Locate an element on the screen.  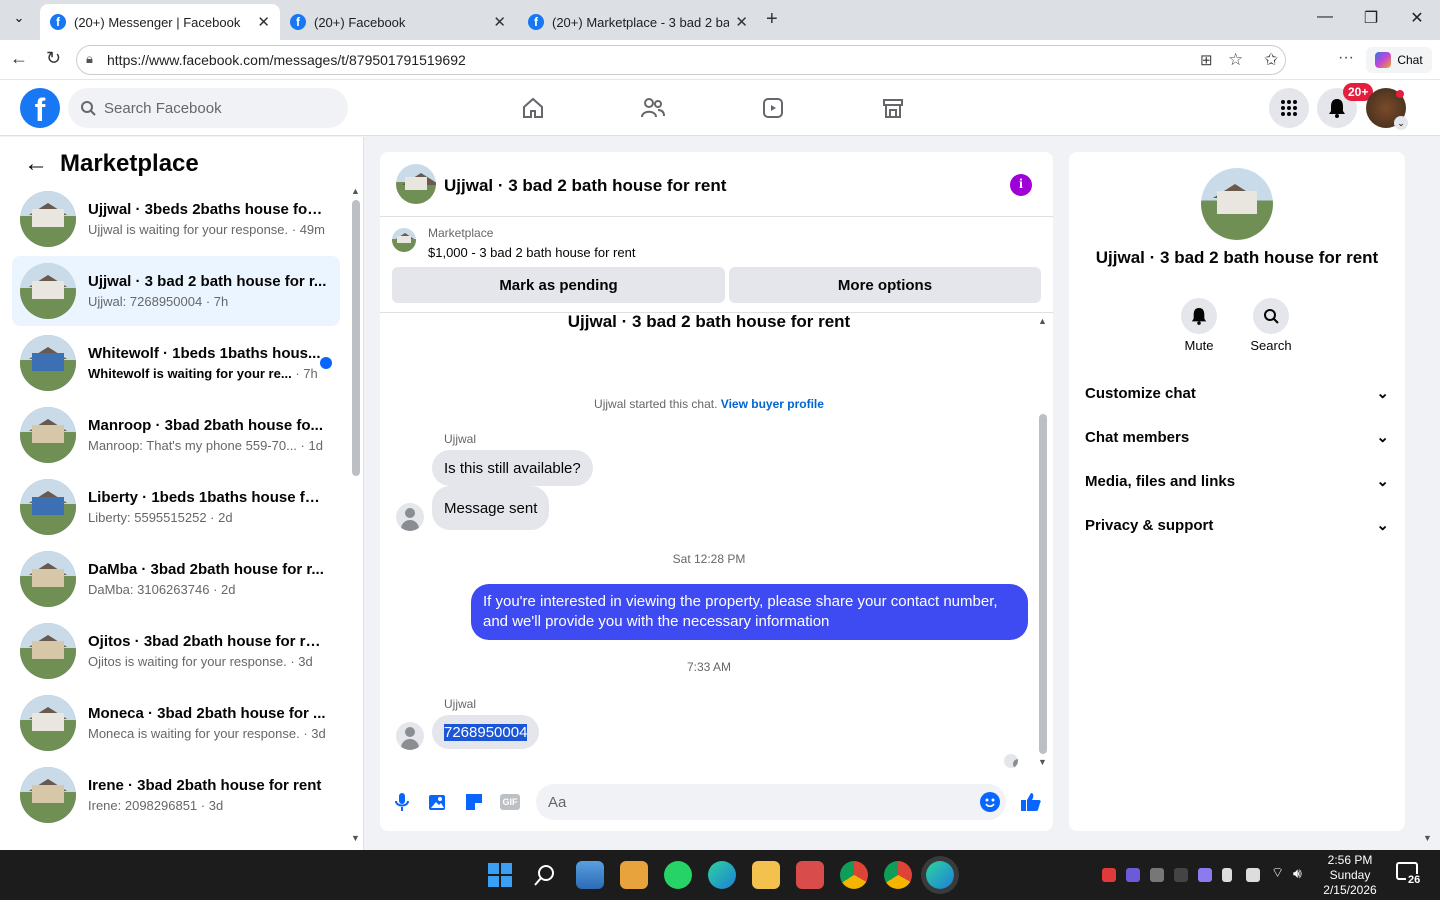
search-taskbar-icon is located at coordinates (545, 875).